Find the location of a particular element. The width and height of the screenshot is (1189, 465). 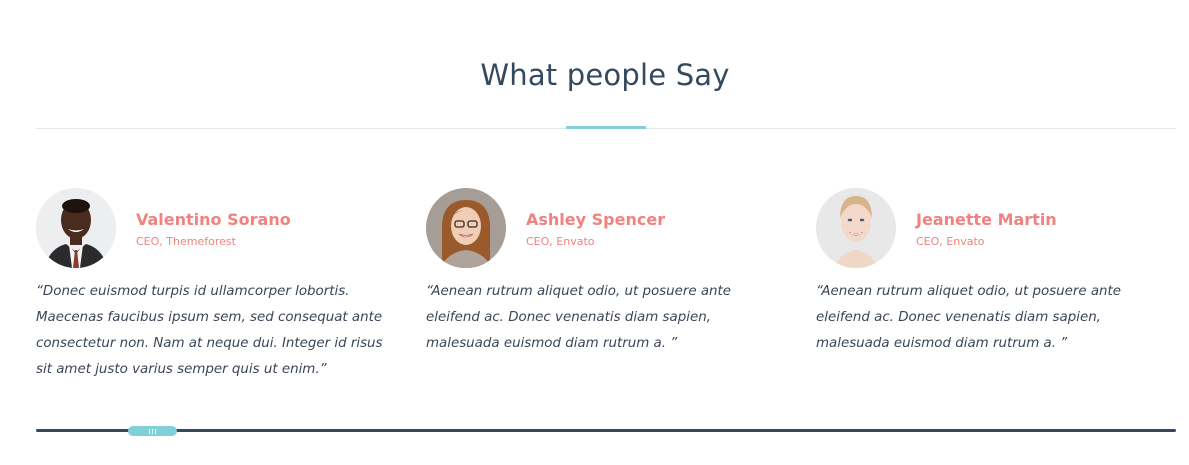

person-name: Ashley Spencer is located at coordinates (596, 219).